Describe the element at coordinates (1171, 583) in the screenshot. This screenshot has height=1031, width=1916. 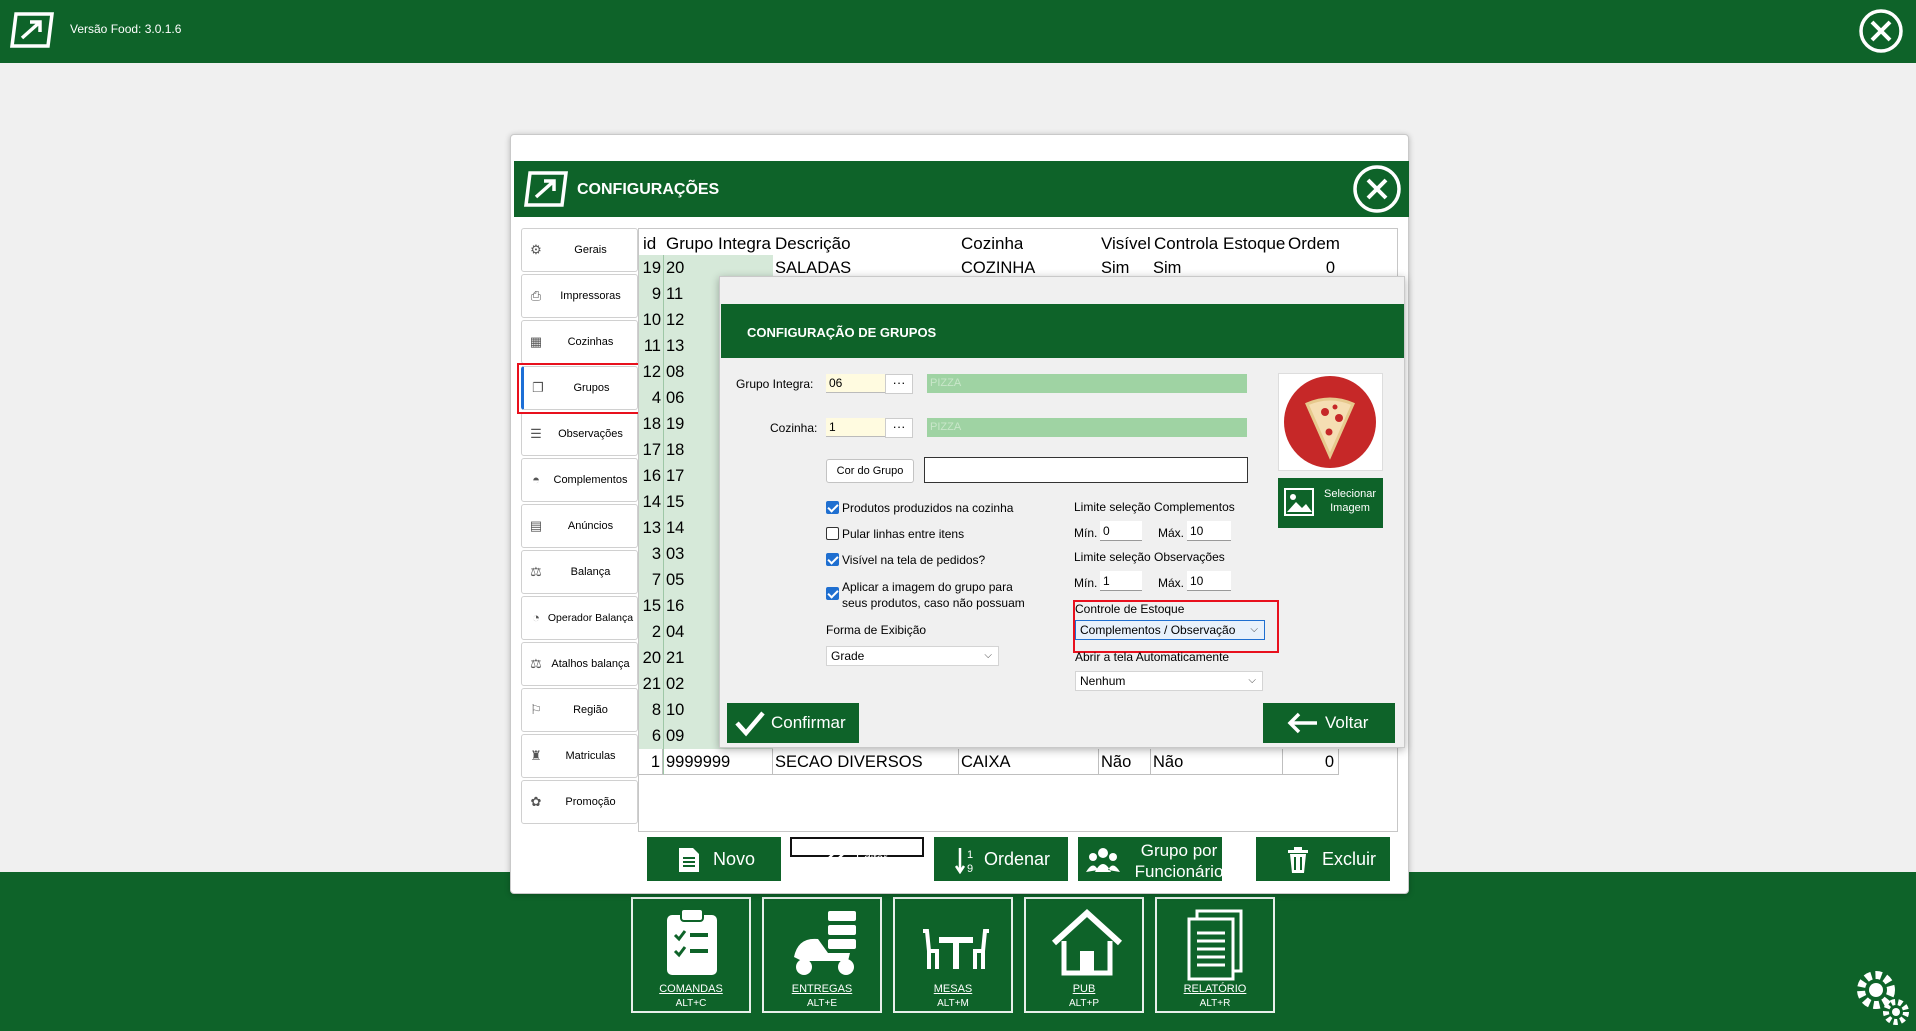
I see `obs-max-label: Máx.` at that location.